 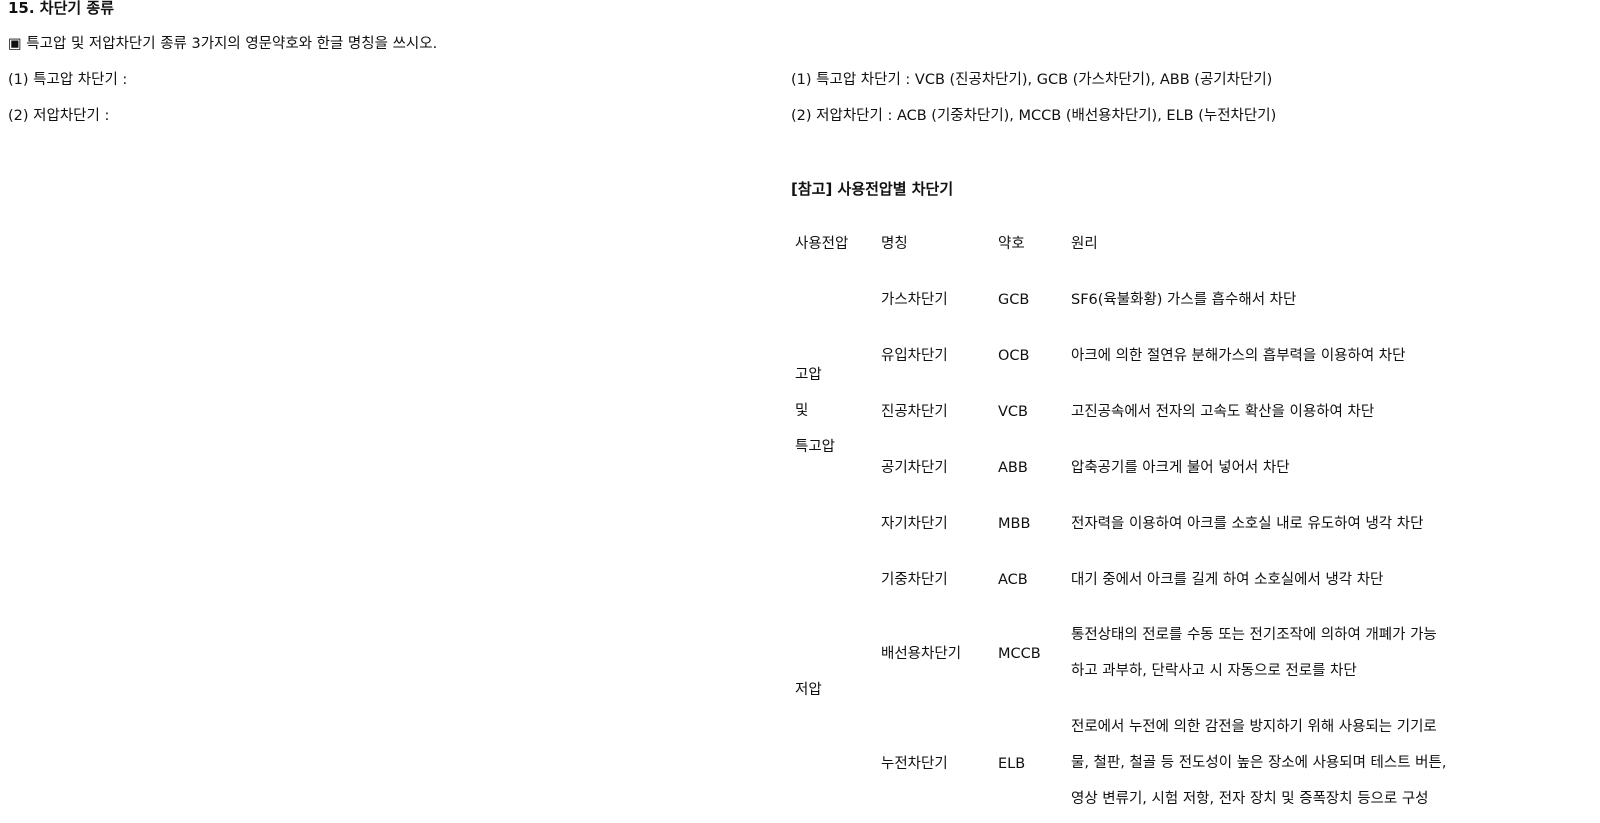 What do you see at coordinates (808, 375) in the screenshot?
I see `group-high-voltage-line1: 고압` at bounding box center [808, 375].